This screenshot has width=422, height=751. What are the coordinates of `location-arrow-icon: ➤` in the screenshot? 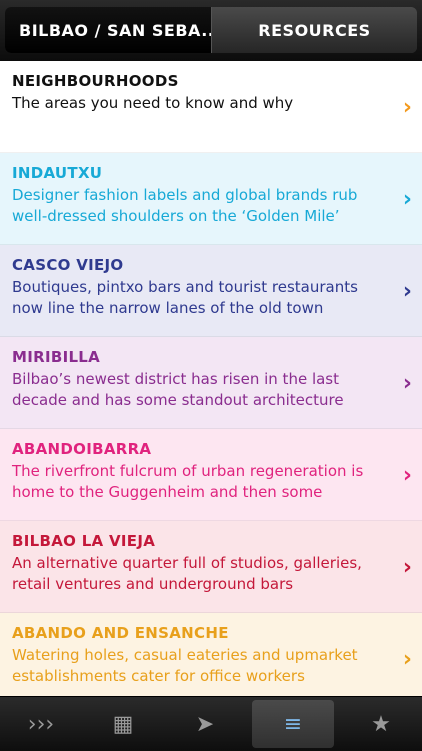 It's located at (205, 724).